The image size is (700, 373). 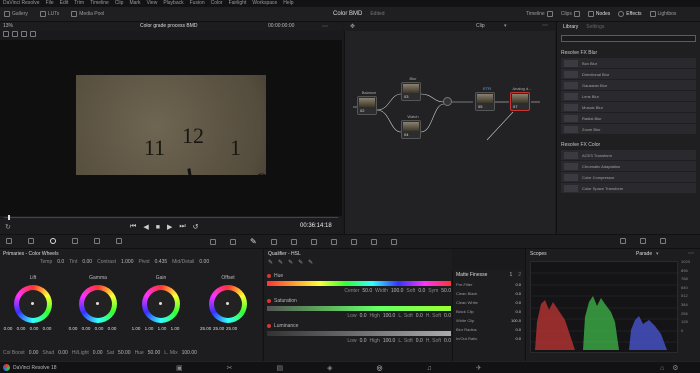 I want to click on sat-high-value: 100.0, so click(x=389, y=316).